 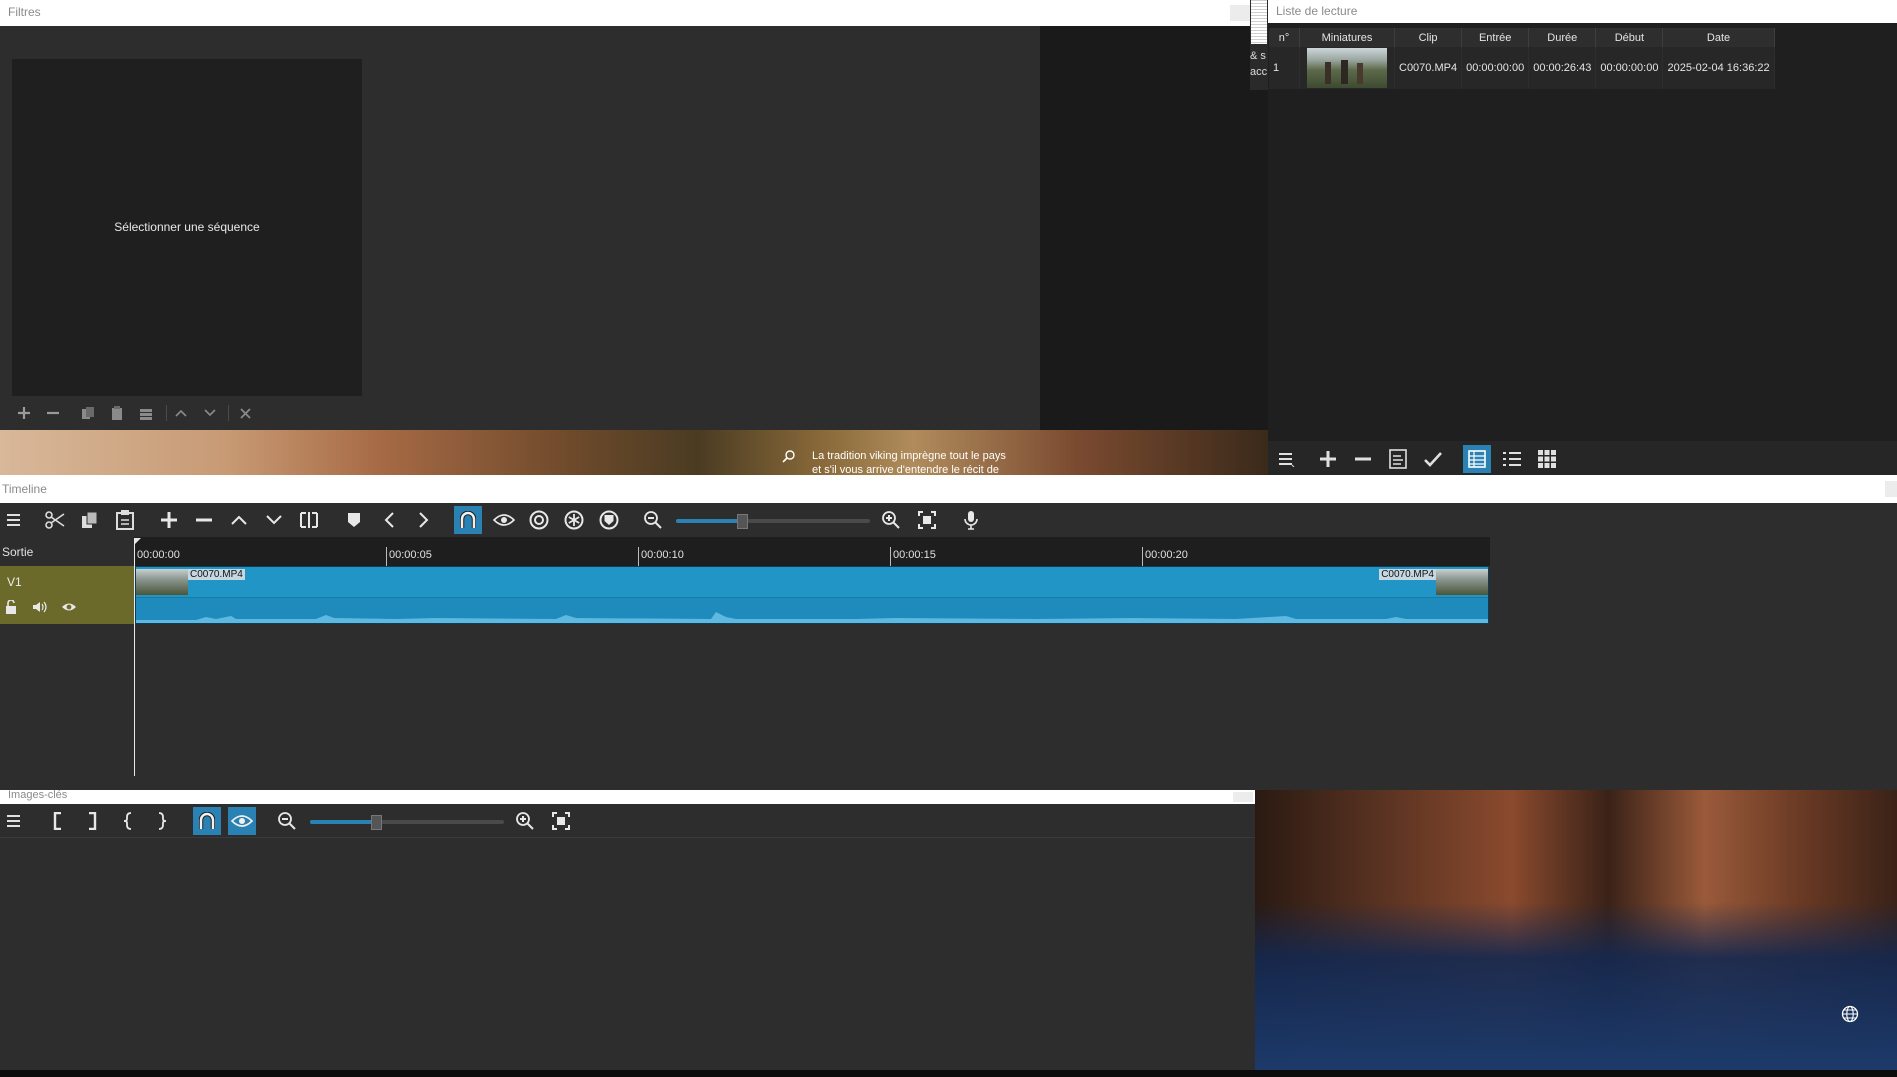 I want to click on playlist-remove-button, so click(x=1363, y=459).